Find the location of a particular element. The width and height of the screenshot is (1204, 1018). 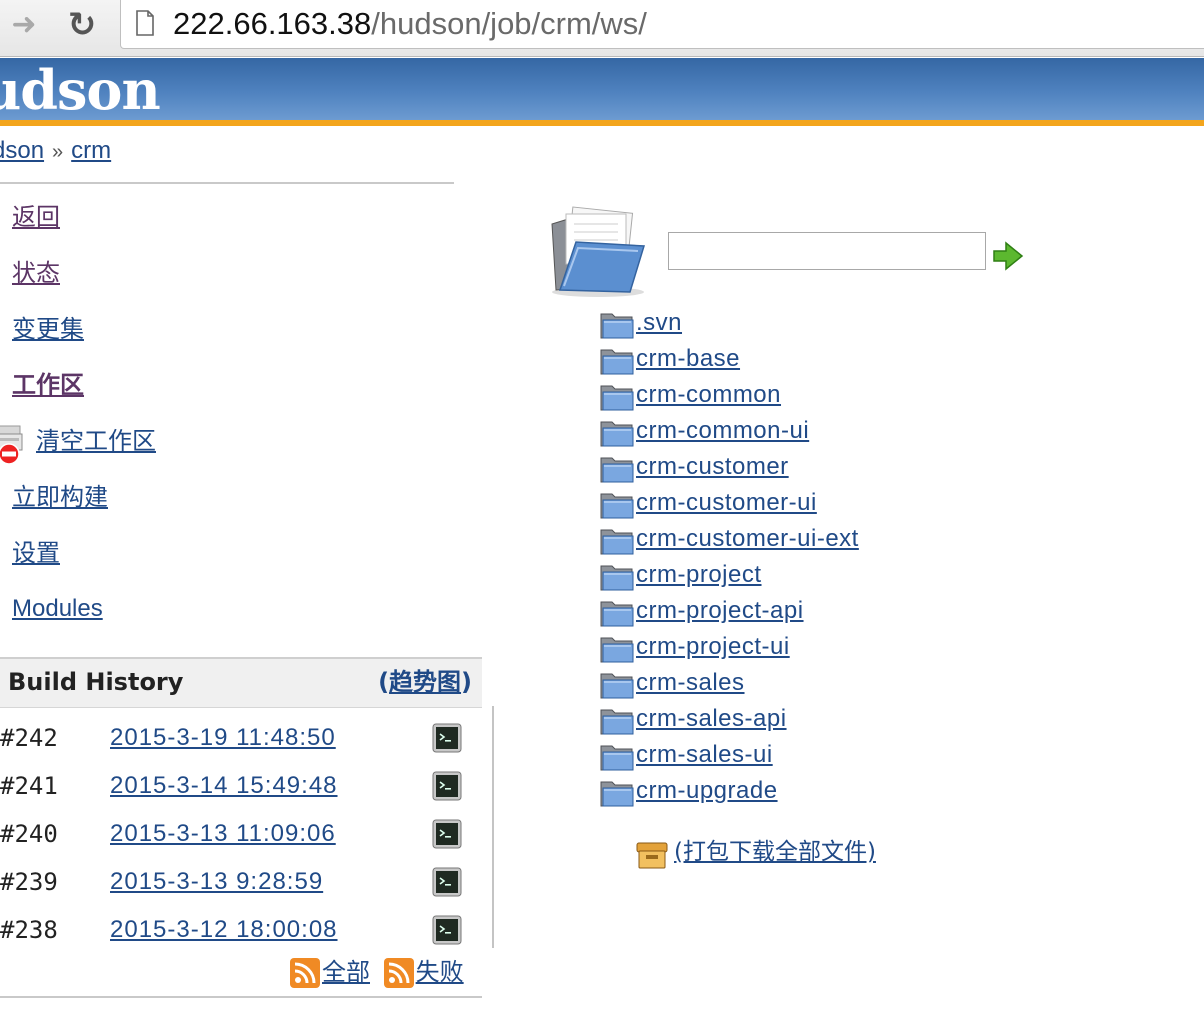

page-icon is located at coordinates (145, 23).